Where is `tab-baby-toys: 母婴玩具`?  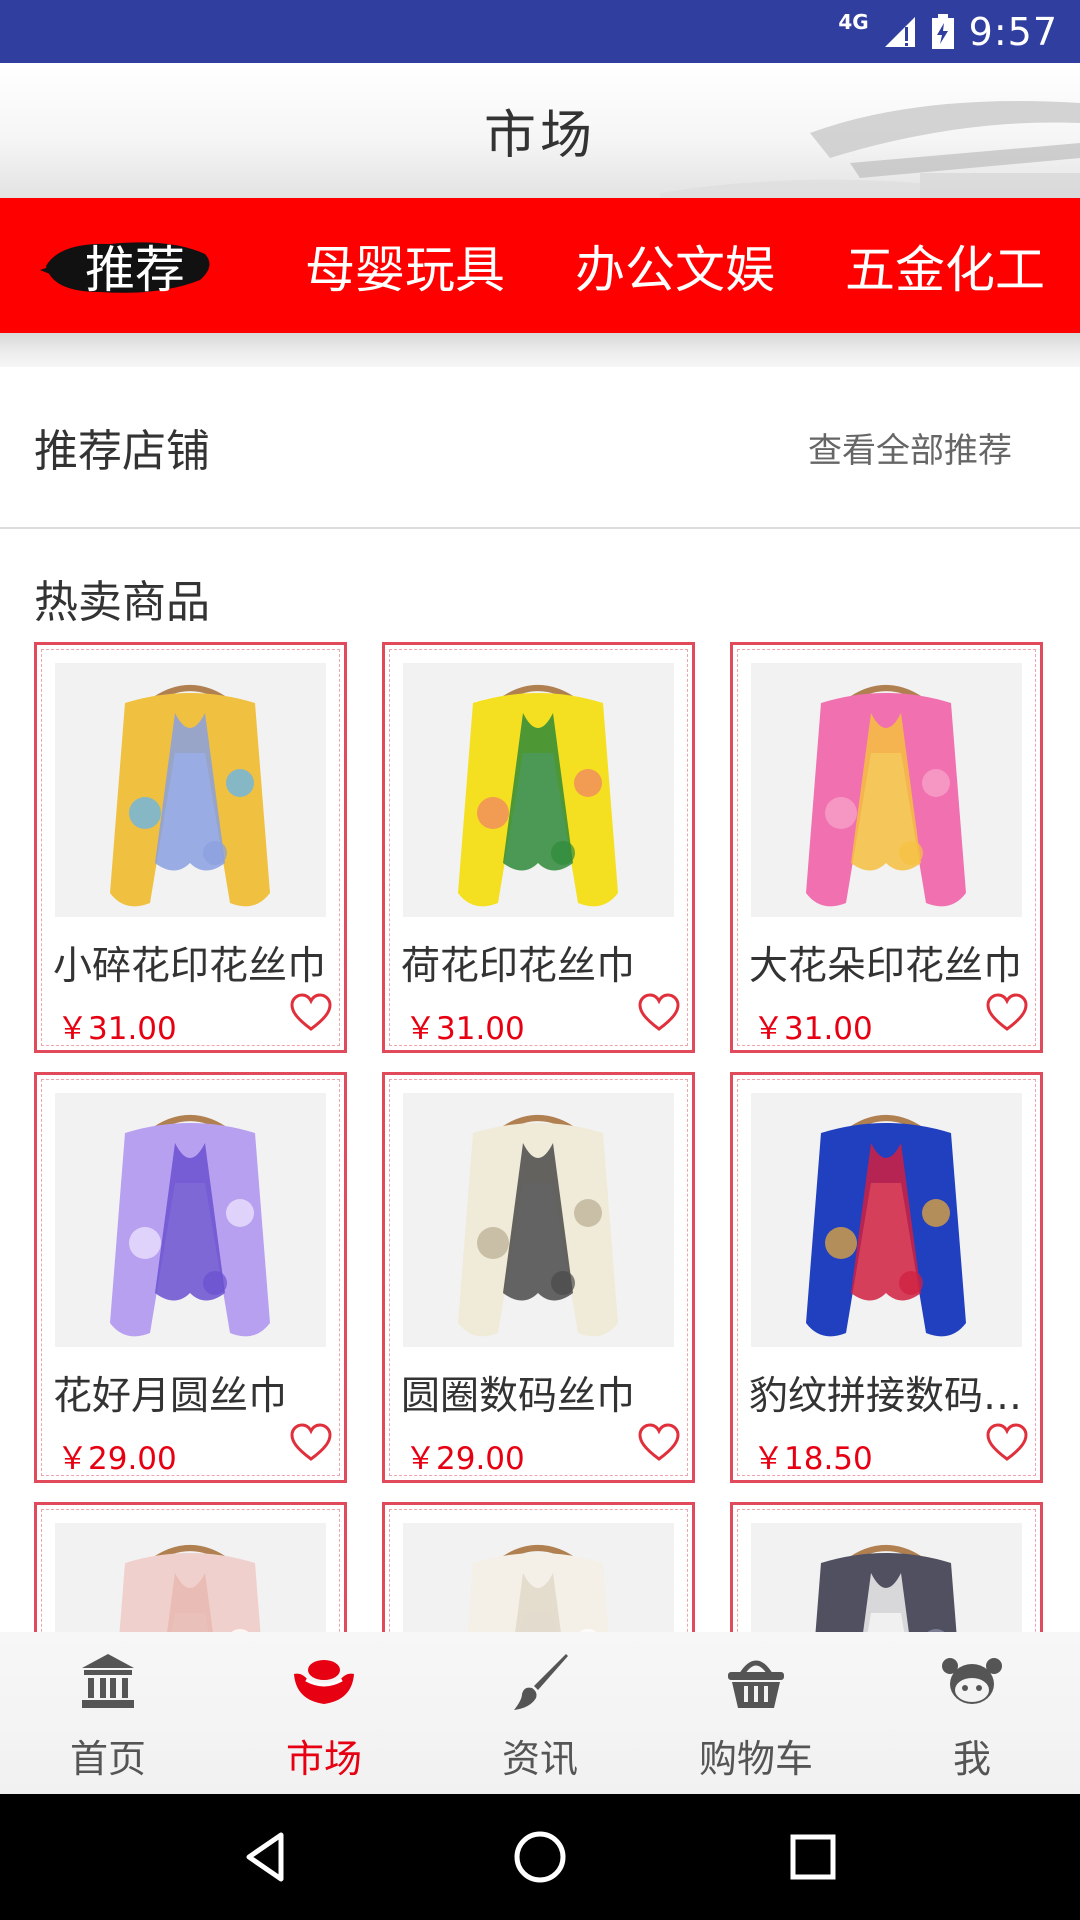 tab-baby-toys: 母婴玩具 is located at coordinates (405, 265).